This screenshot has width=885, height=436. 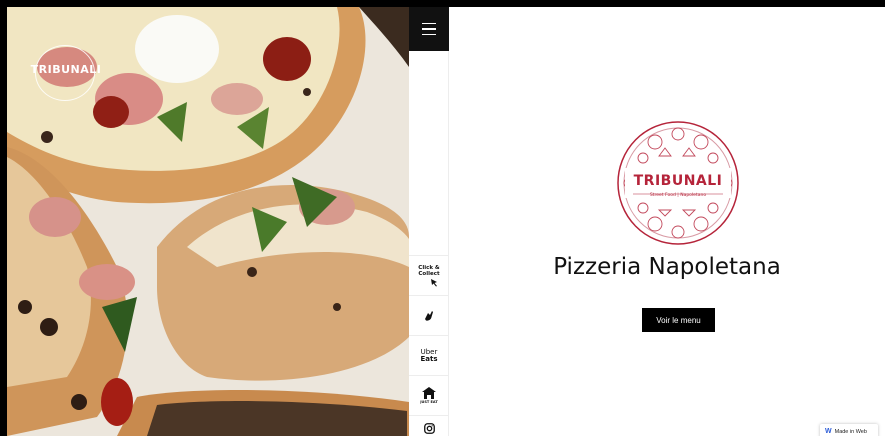 I want to click on delivery-hand-icon, so click(x=429, y=315).